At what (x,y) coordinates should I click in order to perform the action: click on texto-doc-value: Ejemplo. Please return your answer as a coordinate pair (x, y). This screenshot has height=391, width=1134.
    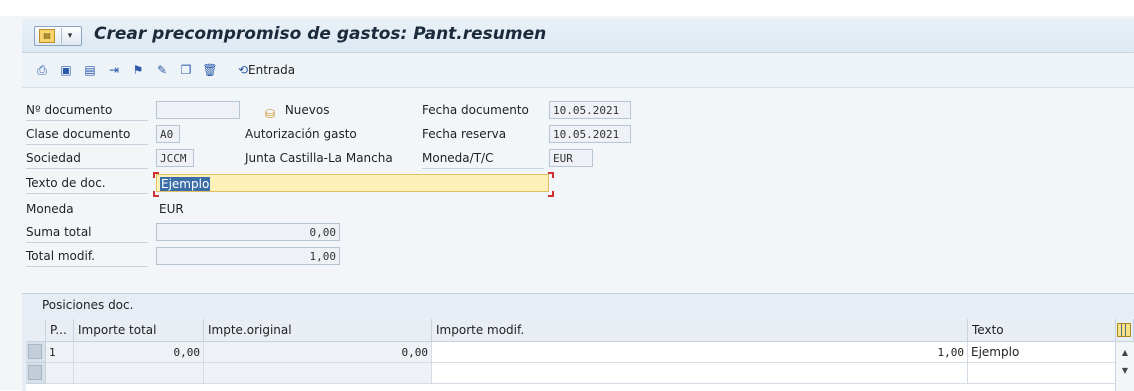
    Looking at the image, I should click on (185, 184).